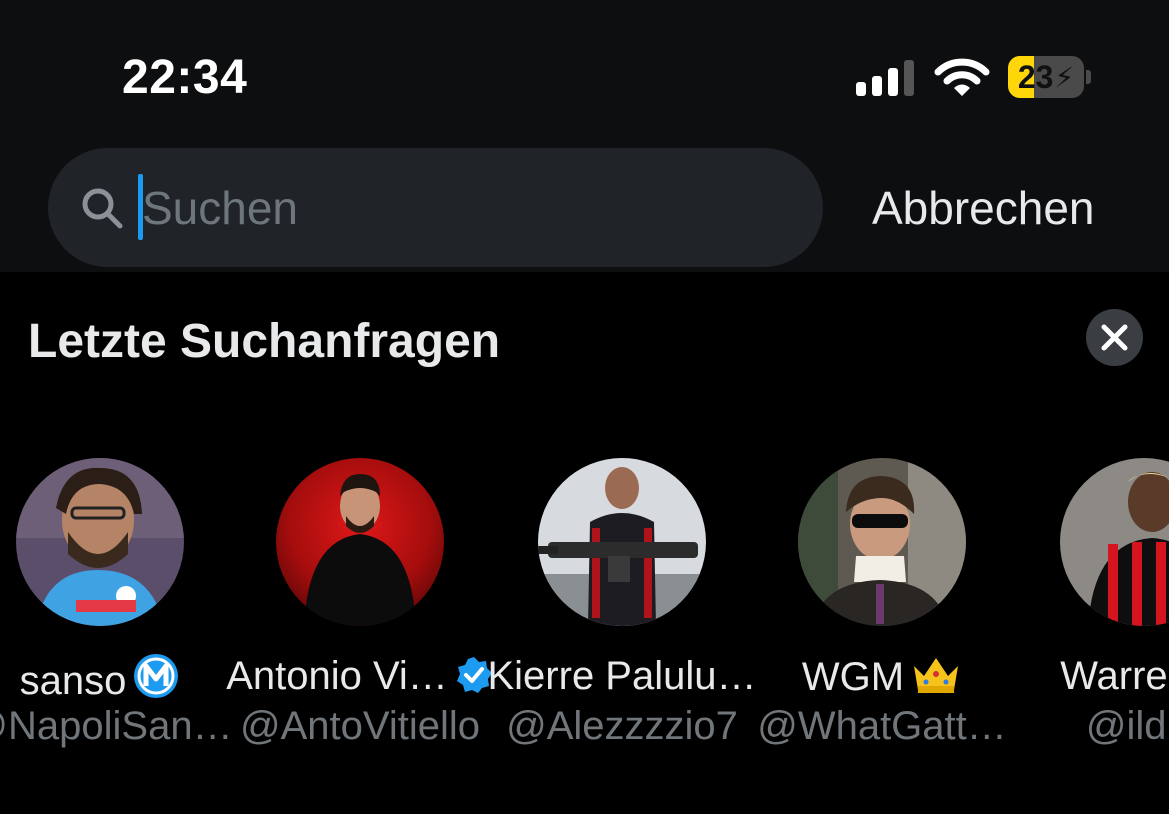 This screenshot has width=1169, height=814. Describe the element at coordinates (102, 208) in the screenshot. I see `search-icon` at that location.